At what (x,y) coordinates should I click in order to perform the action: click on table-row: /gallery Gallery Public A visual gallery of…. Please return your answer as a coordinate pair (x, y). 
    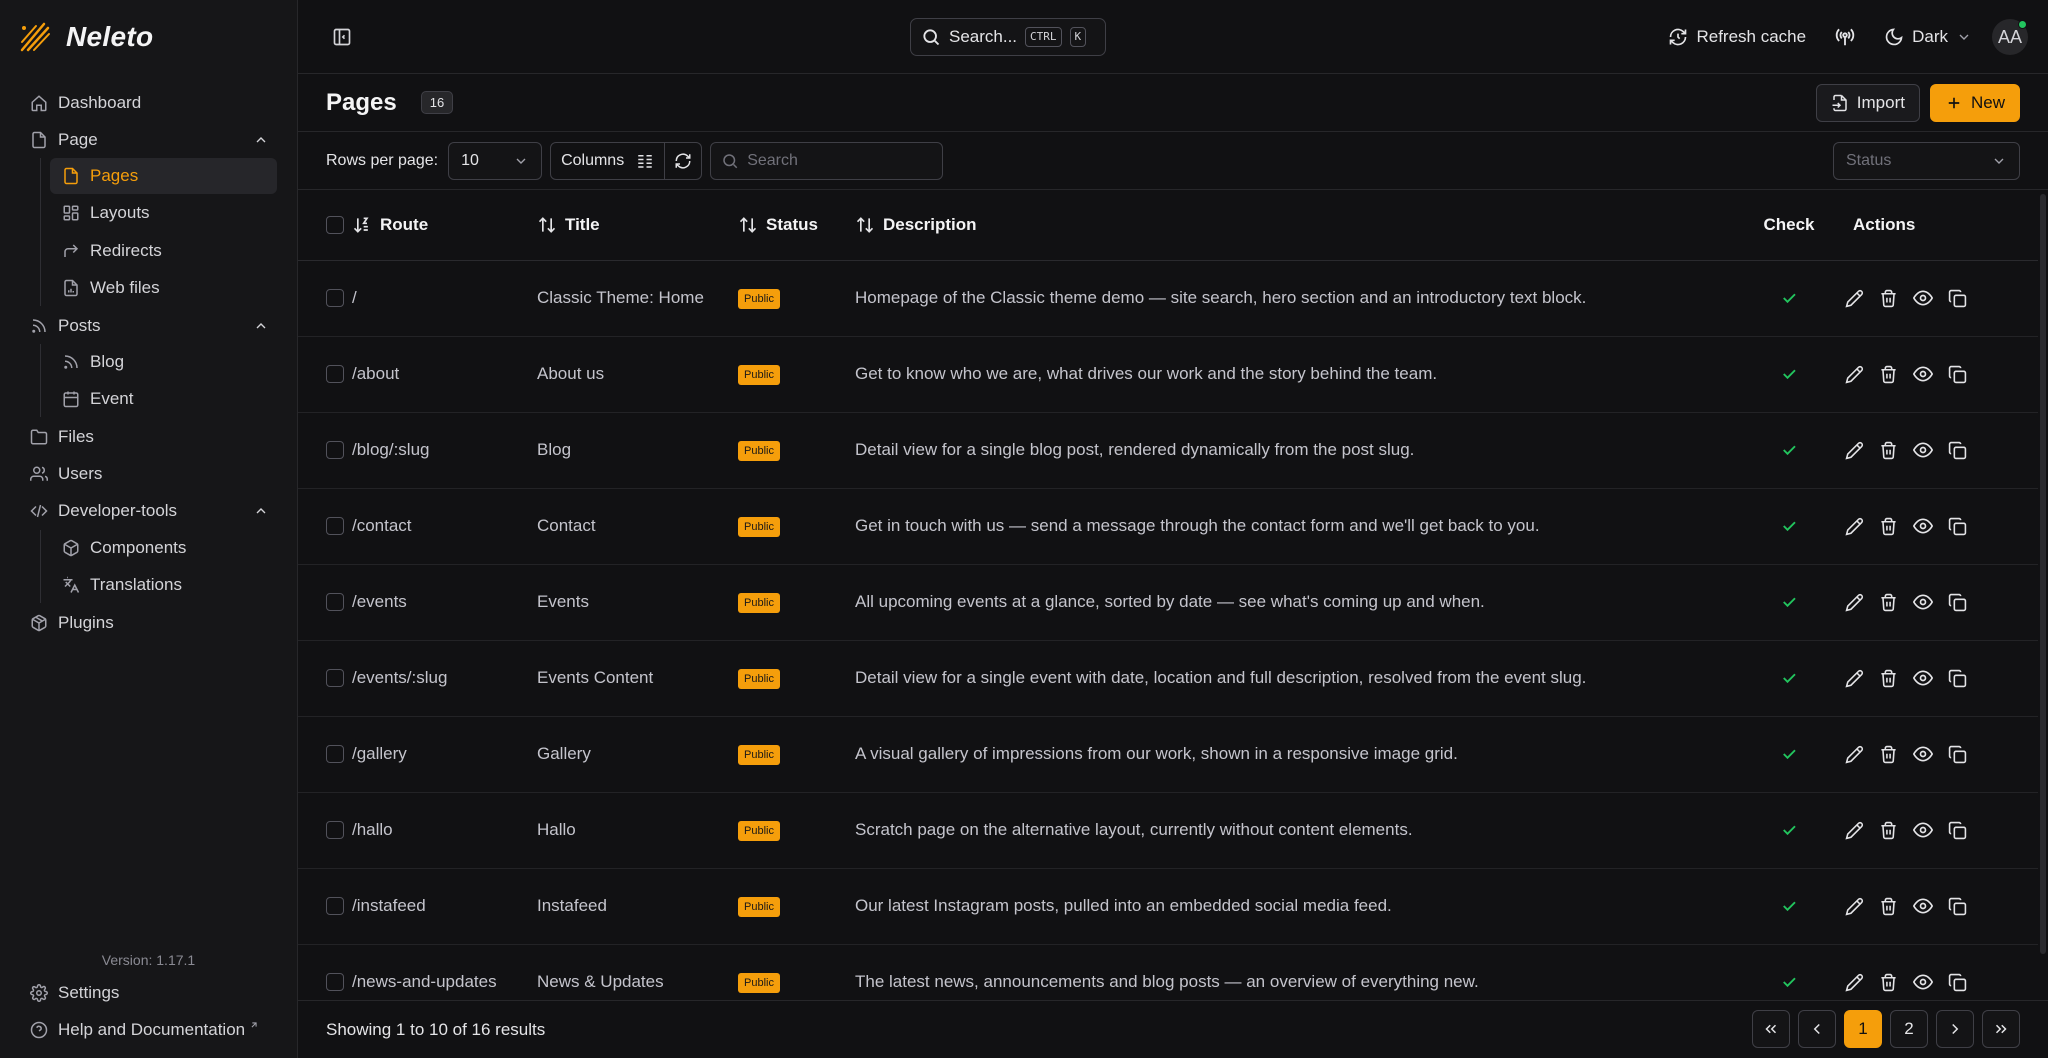
    Looking at the image, I should click on (1168, 754).